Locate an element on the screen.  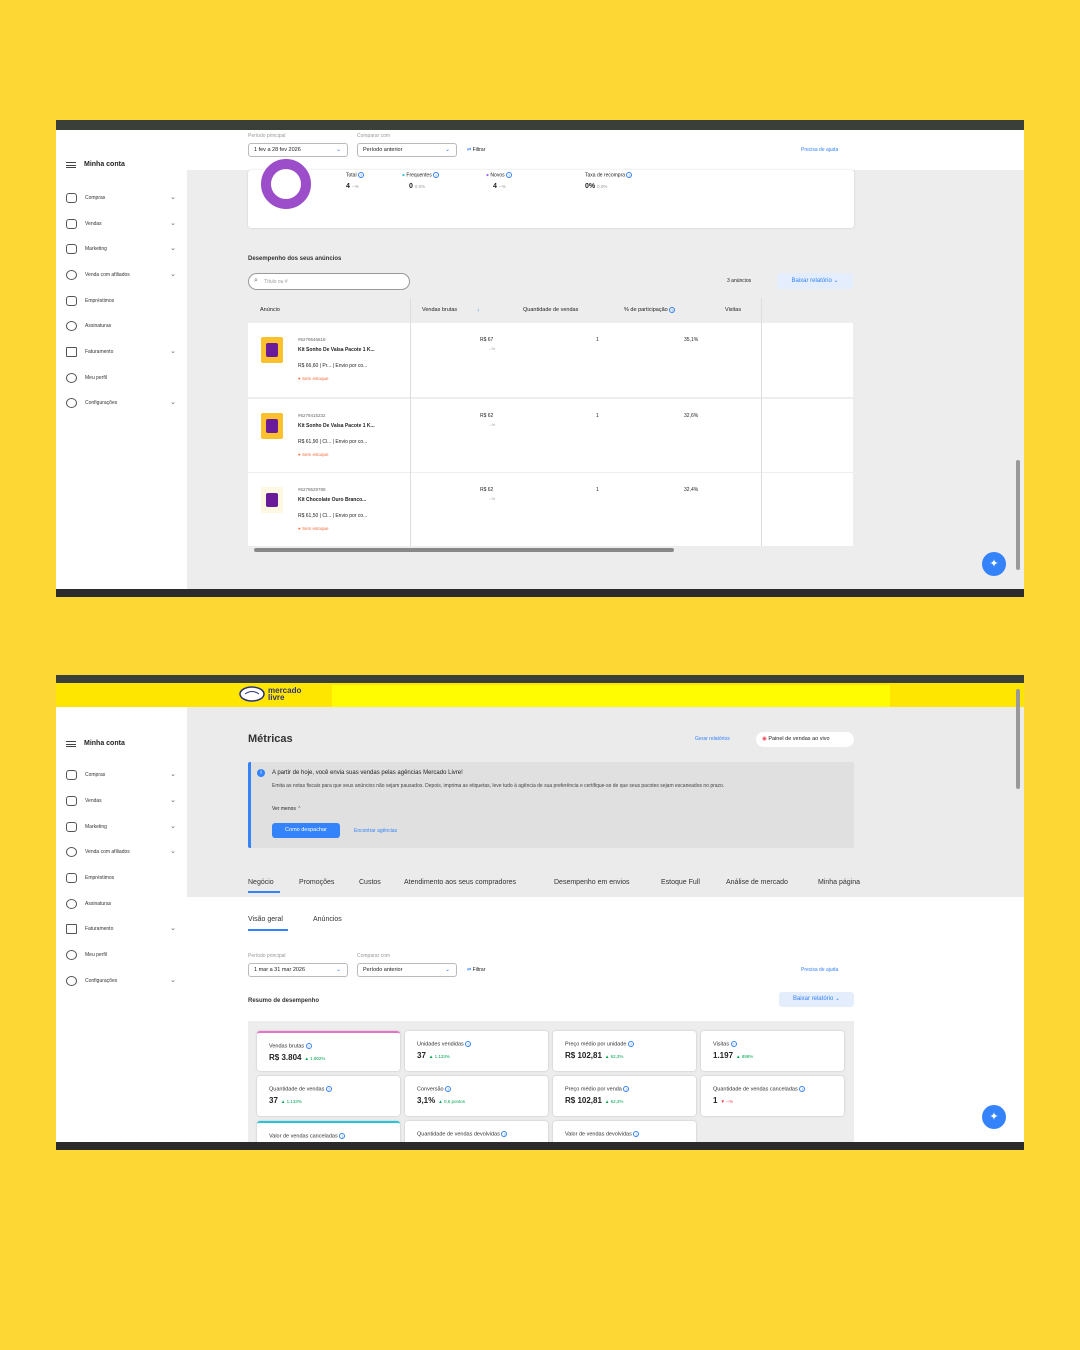
metric-label-text: Preço médio por venda is located at coordinates (593, 1089).